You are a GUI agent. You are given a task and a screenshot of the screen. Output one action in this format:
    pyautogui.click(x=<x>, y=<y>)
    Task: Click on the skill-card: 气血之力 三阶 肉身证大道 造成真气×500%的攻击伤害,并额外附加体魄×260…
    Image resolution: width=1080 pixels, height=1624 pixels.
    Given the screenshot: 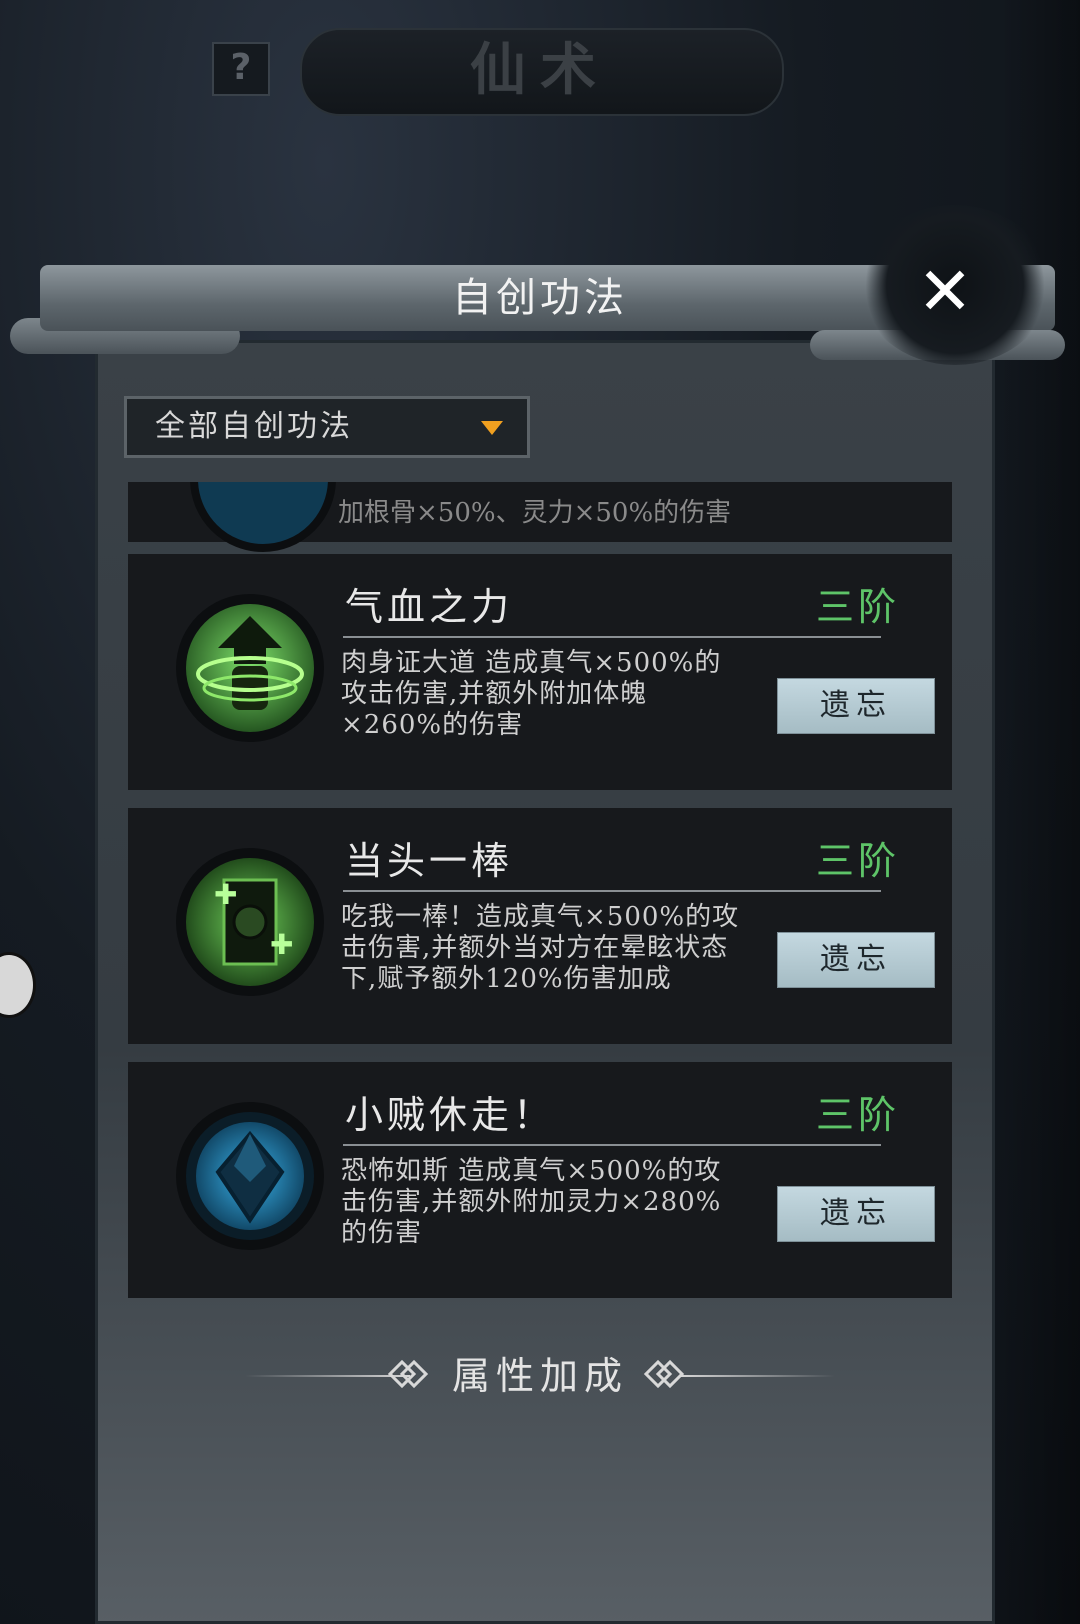 What is the action you would take?
    pyautogui.click(x=540, y=672)
    